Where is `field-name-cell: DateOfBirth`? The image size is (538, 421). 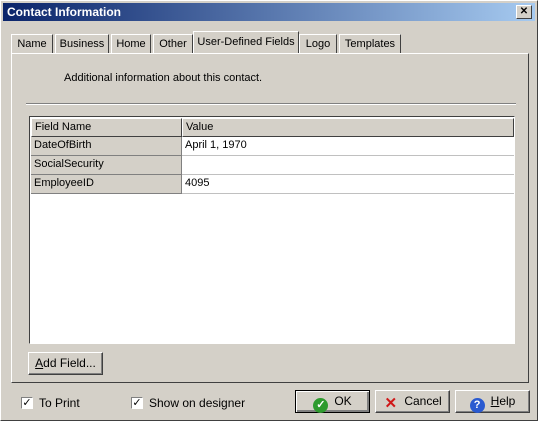 field-name-cell: DateOfBirth is located at coordinates (106, 146).